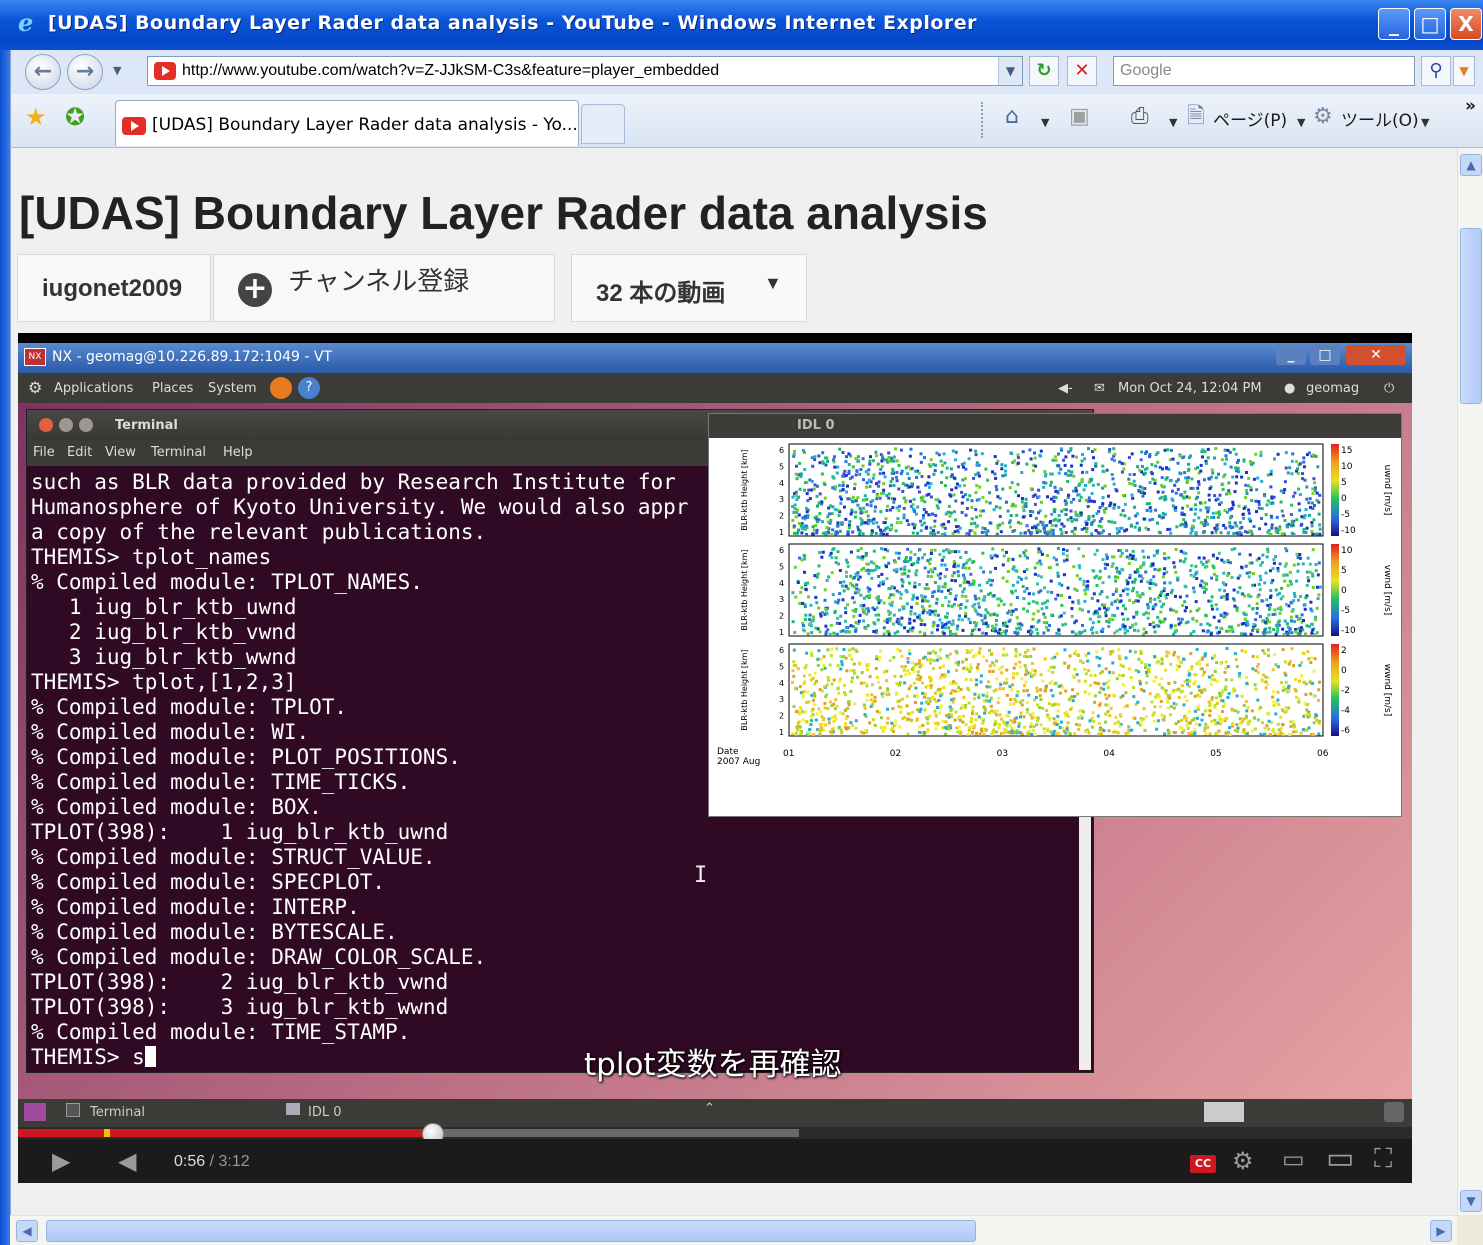 The height and width of the screenshot is (1245, 1483). Describe the element at coordinates (1425, 123) in the screenshot. I see `tools-dropdown-icon: ▼` at that location.